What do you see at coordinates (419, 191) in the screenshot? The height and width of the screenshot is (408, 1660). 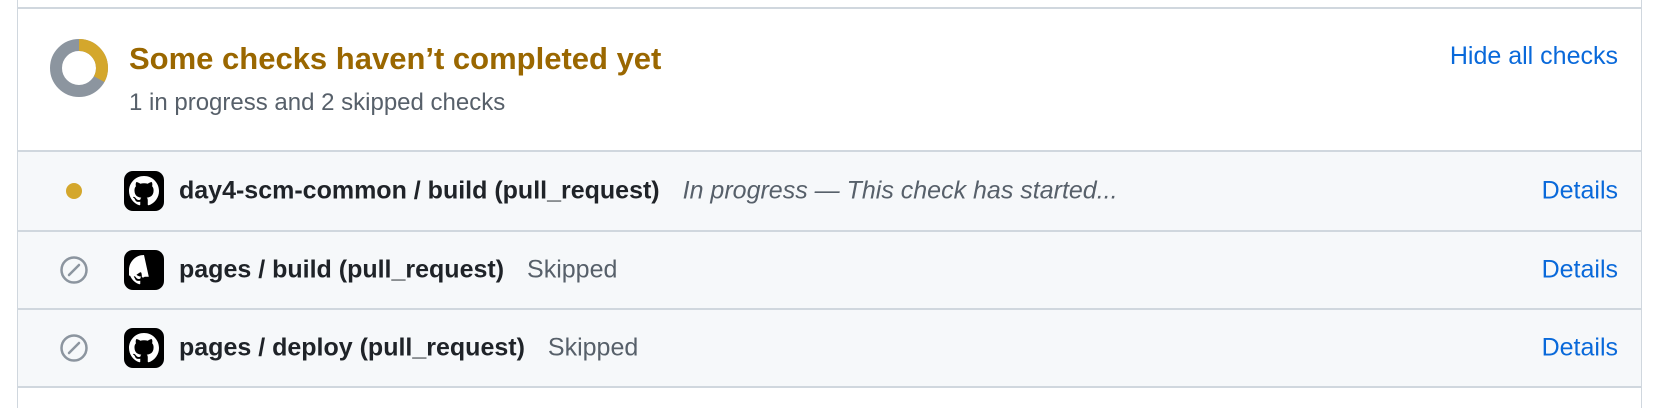 I see `check-name: day4-scm-common / build (pull_request)` at bounding box center [419, 191].